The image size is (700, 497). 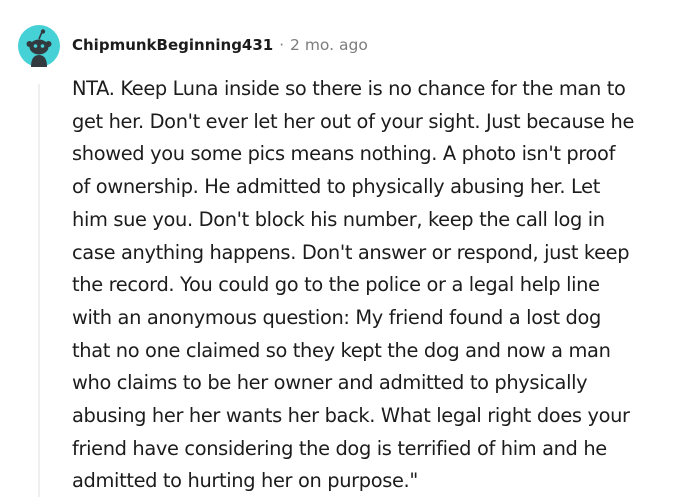 I want to click on user-avatar, so click(x=39, y=46).